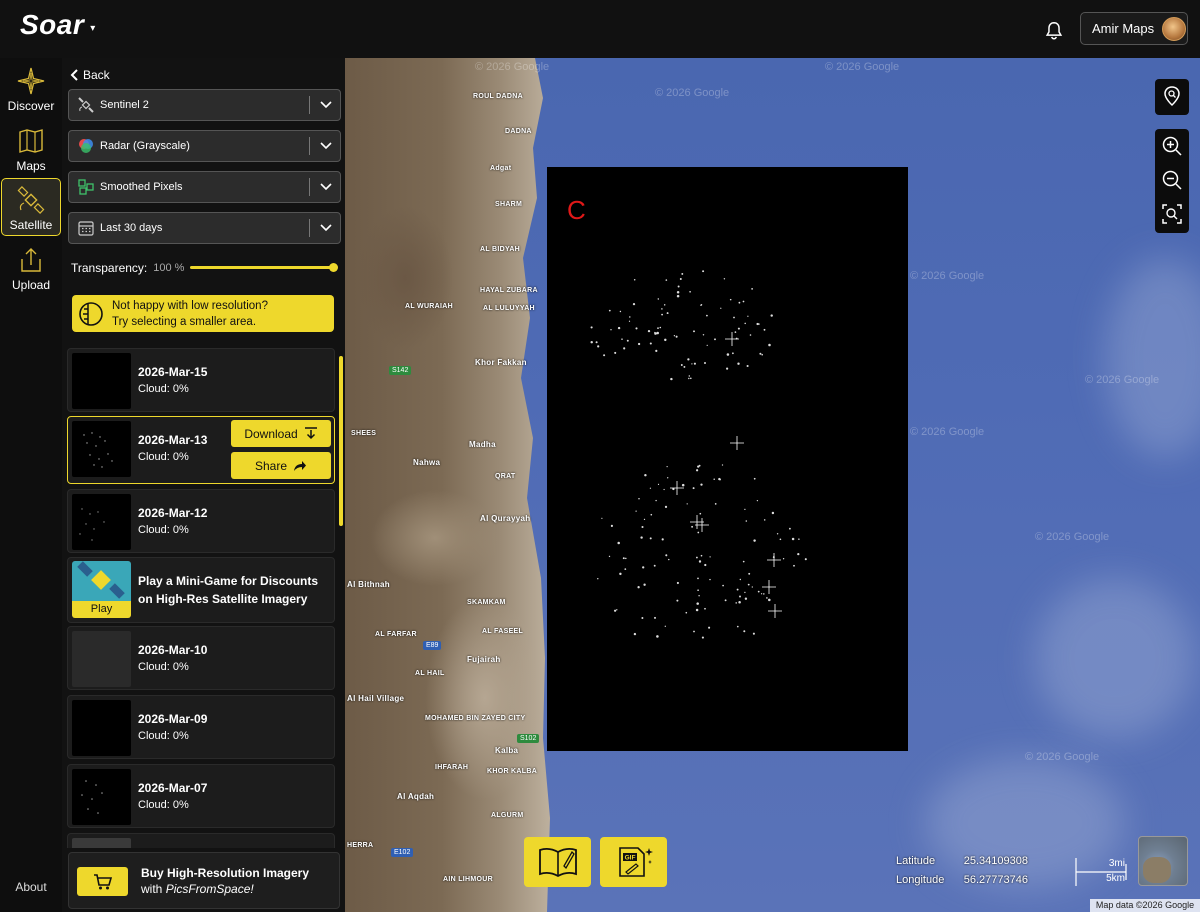 This screenshot has width=1200, height=912. I want to click on soar-logo: Soar ▾, so click(58, 24).